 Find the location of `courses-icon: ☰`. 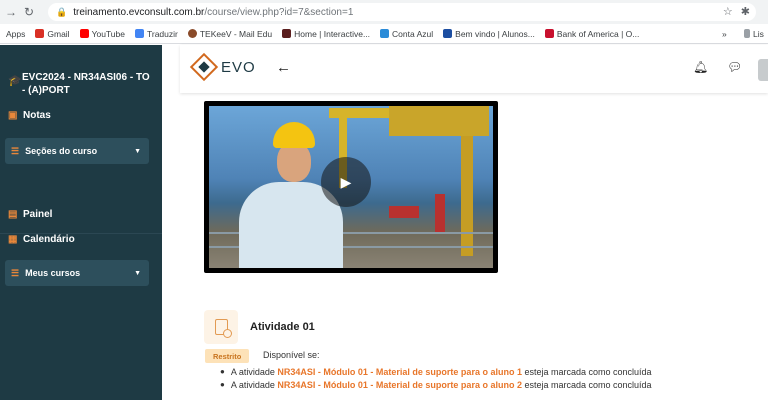

courses-icon: ☰ is located at coordinates (15, 272).